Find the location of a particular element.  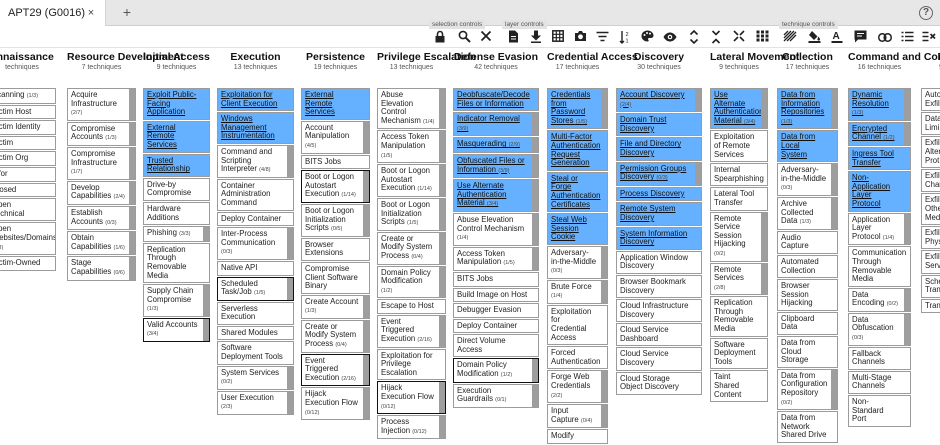

technique-cell: Fallback Channels is located at coordinates (879, 358).